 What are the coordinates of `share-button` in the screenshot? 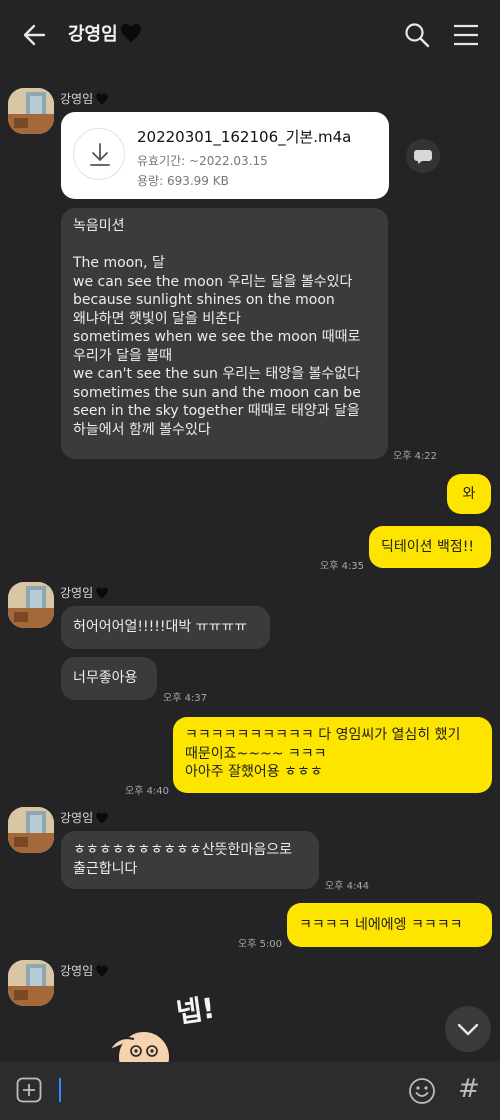 It's located at (423, 156).